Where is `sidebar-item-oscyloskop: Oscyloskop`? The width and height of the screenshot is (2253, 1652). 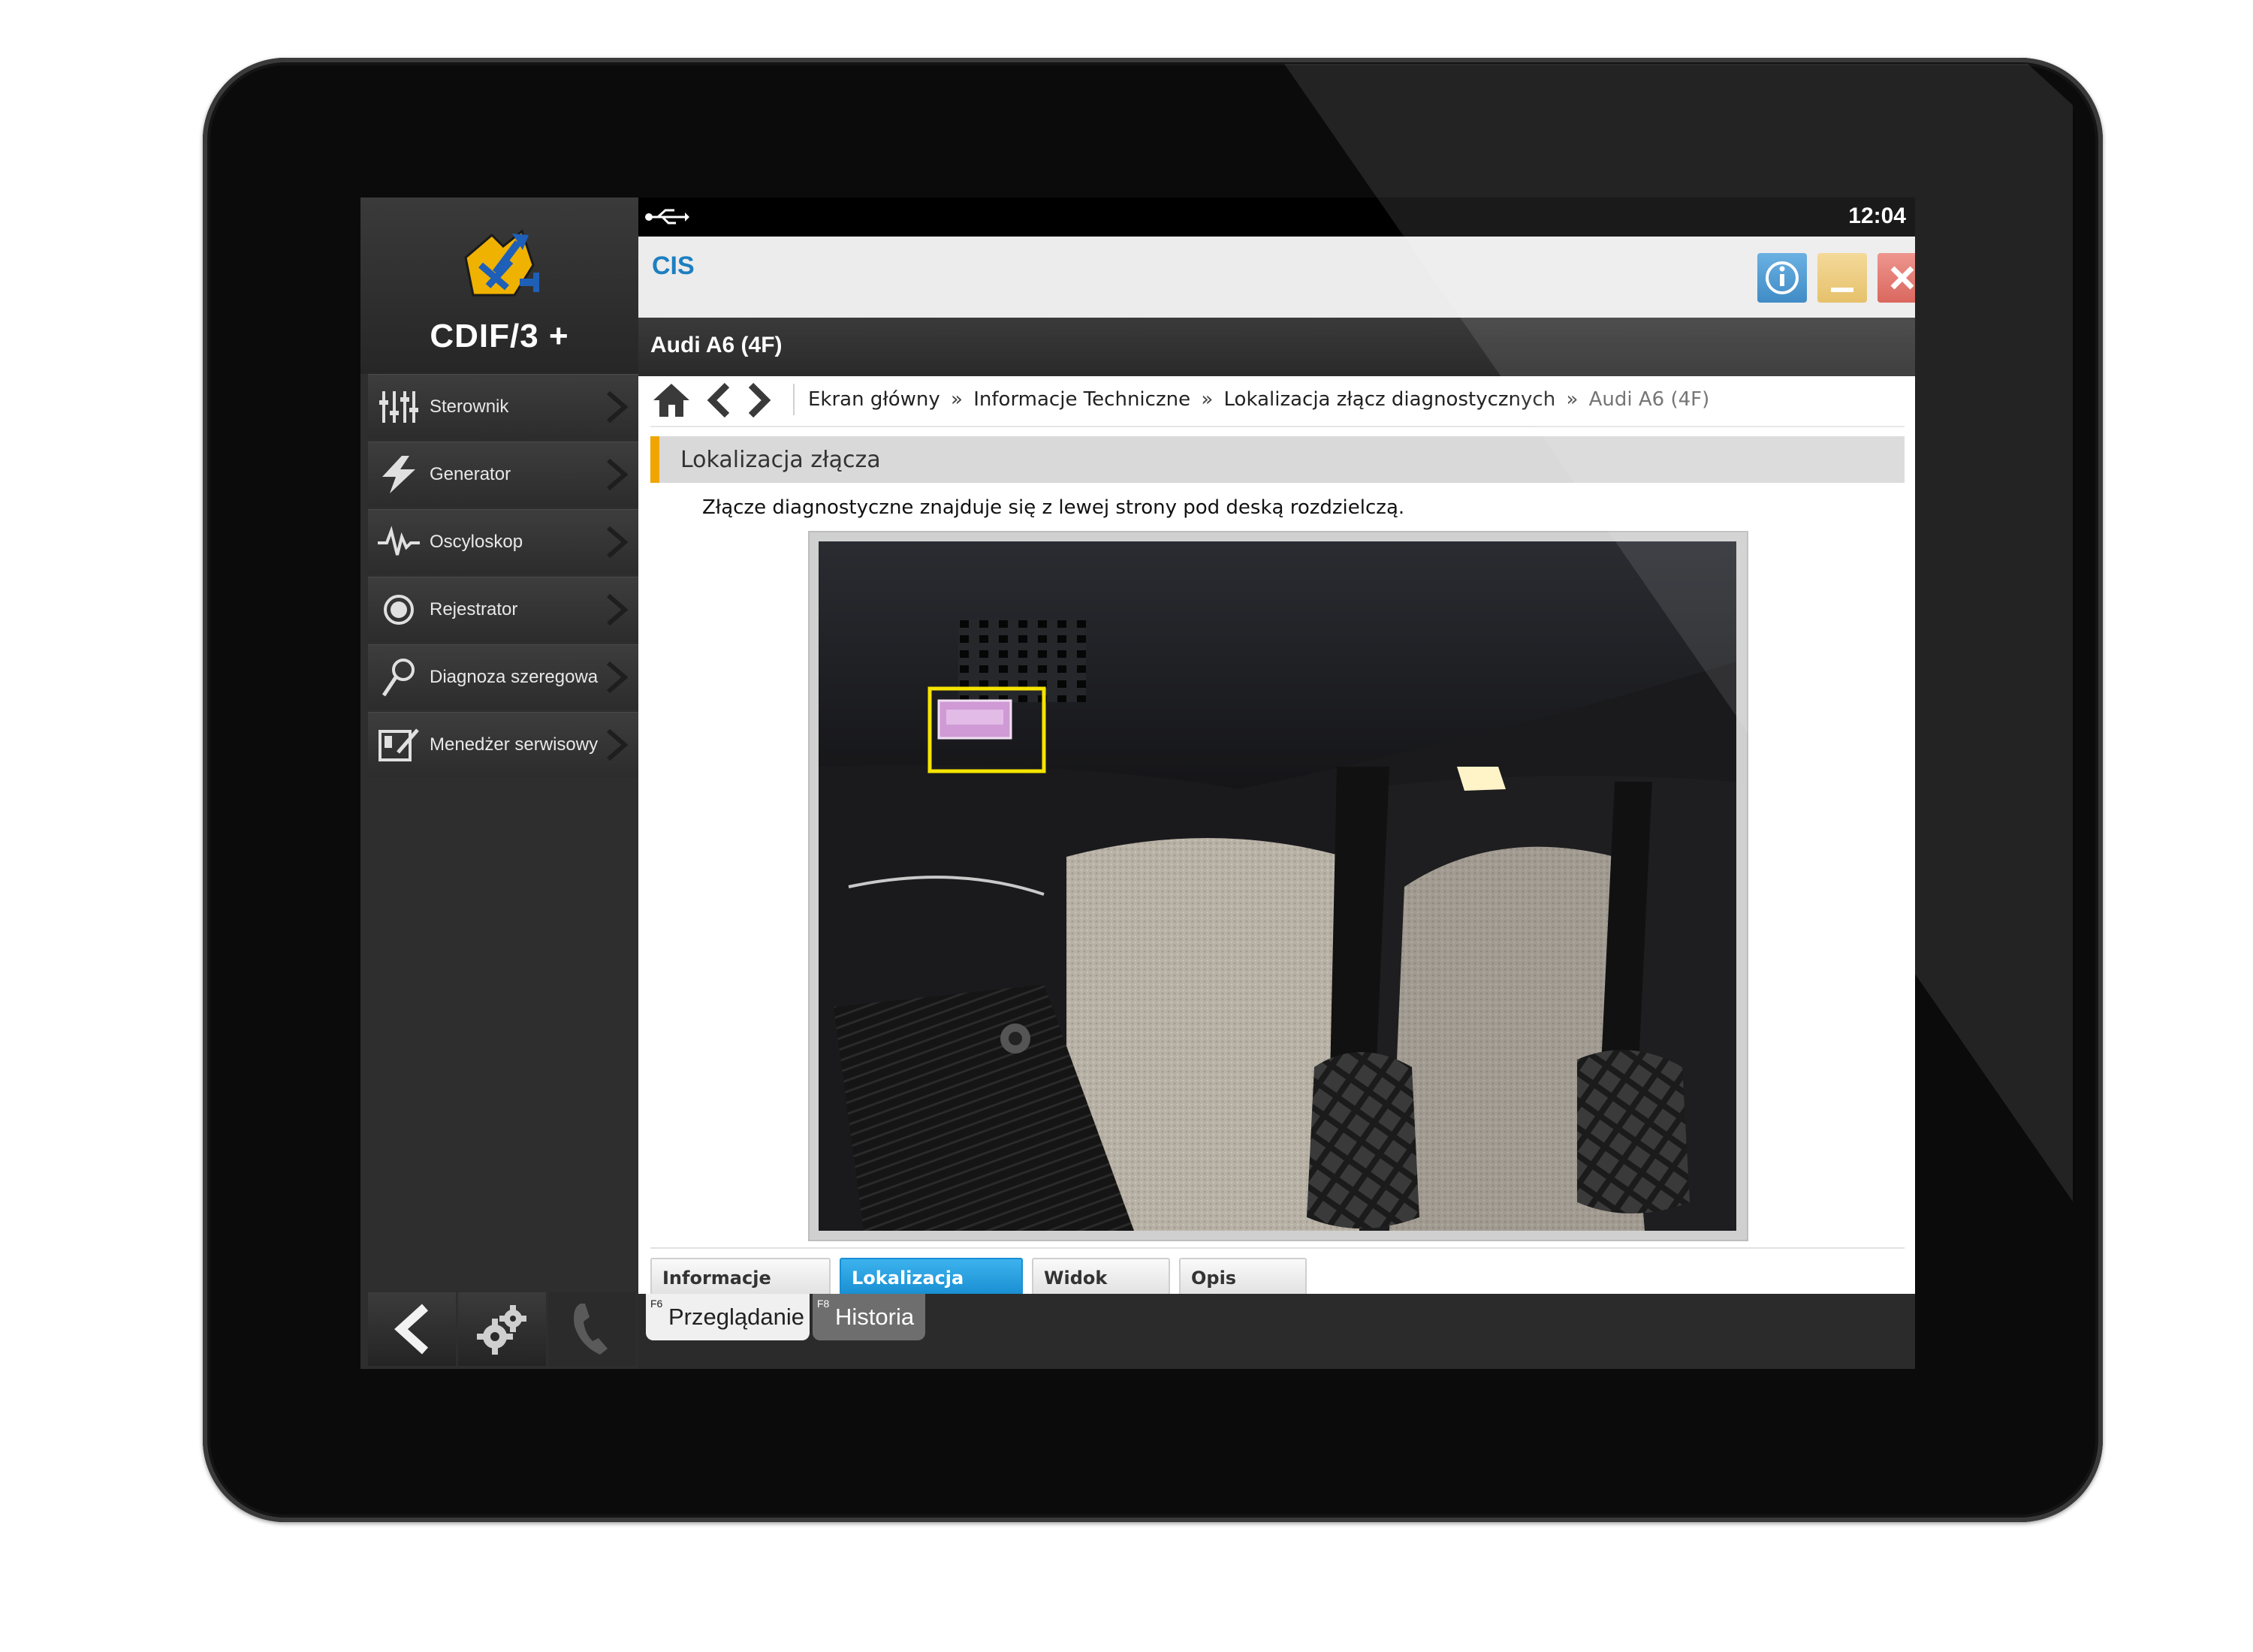
sidebar-item-oscyloskop: Oscyloskop is located at coordinates (503, 541).